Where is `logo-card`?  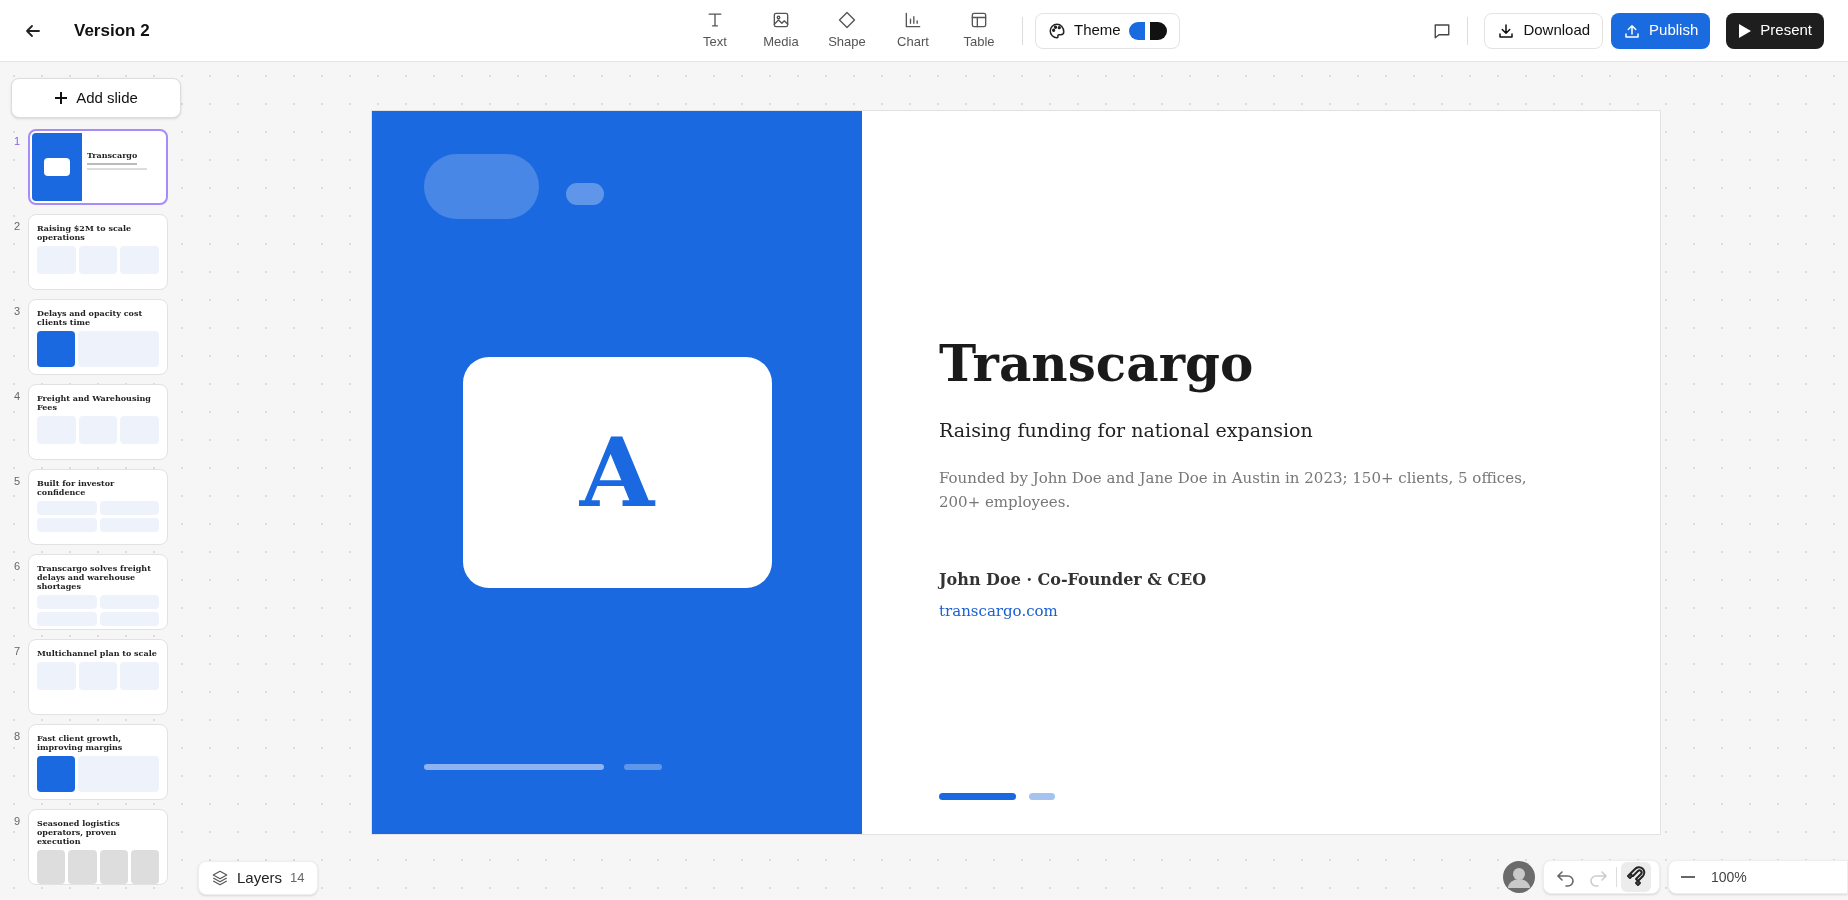
logo-card is located at coordinates (57, 167).